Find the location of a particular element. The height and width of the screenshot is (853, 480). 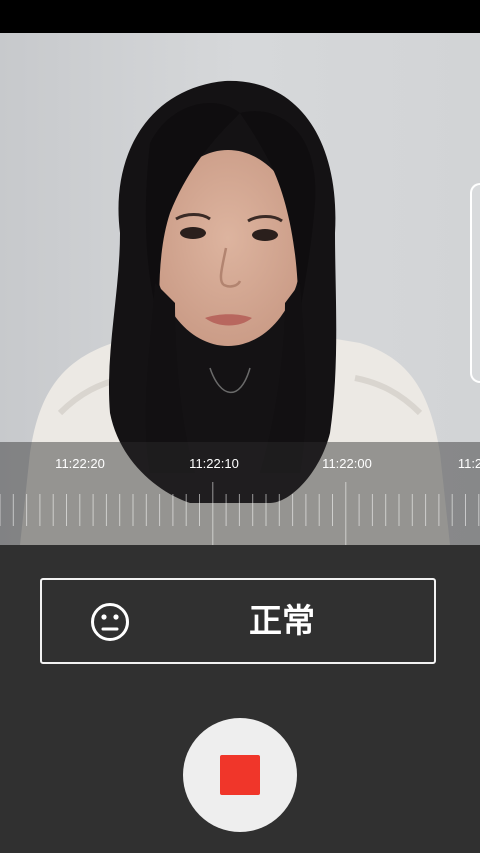

neutral-face-icon is located at coordinates (110, 622).